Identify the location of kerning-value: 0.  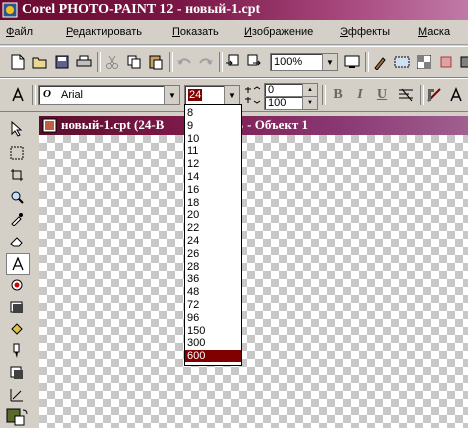
(271, 90).